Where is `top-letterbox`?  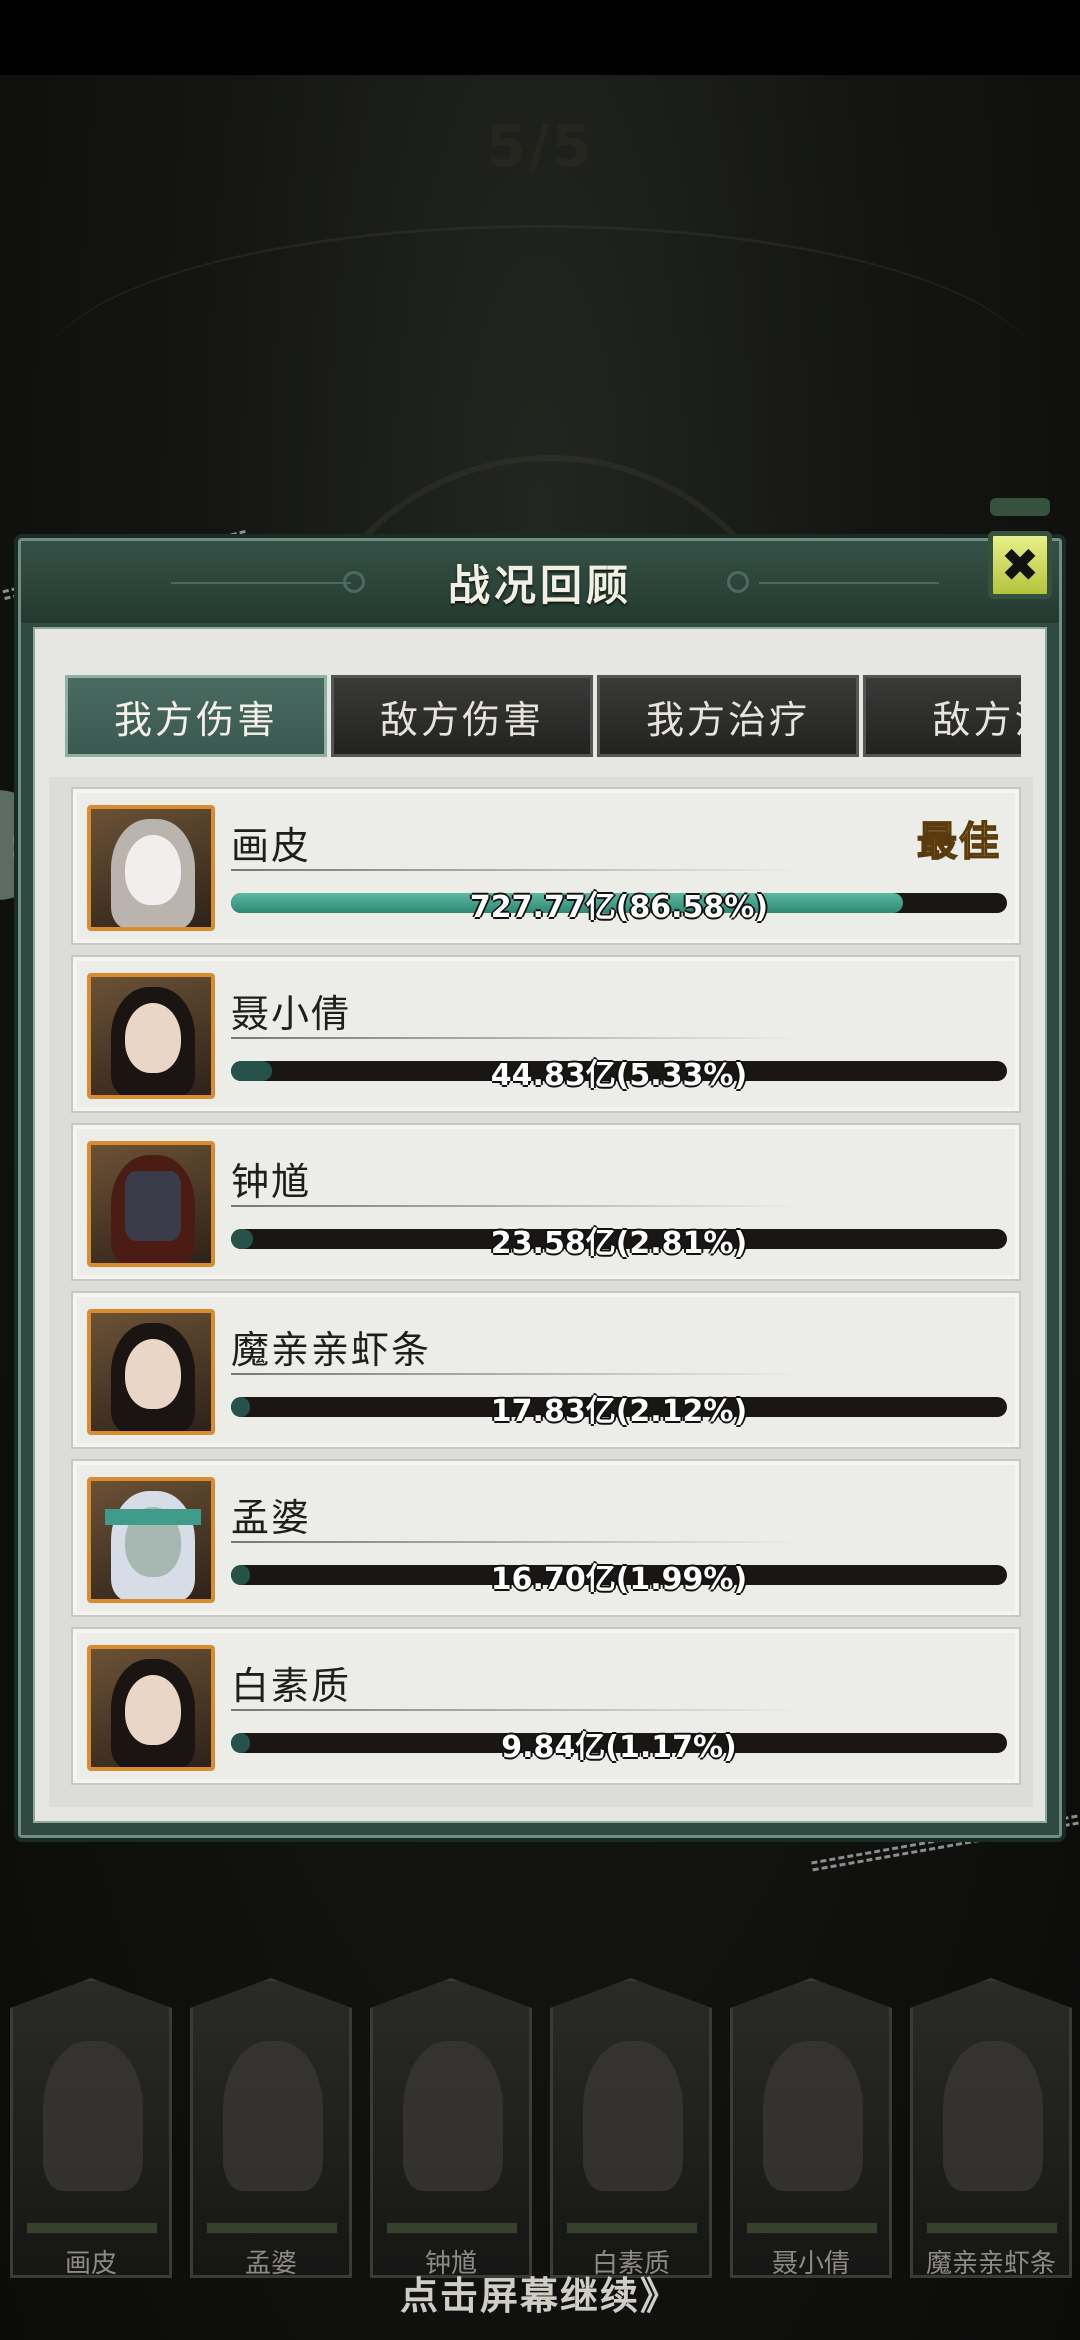
top-letterbox is located at coordinates (540, 37).